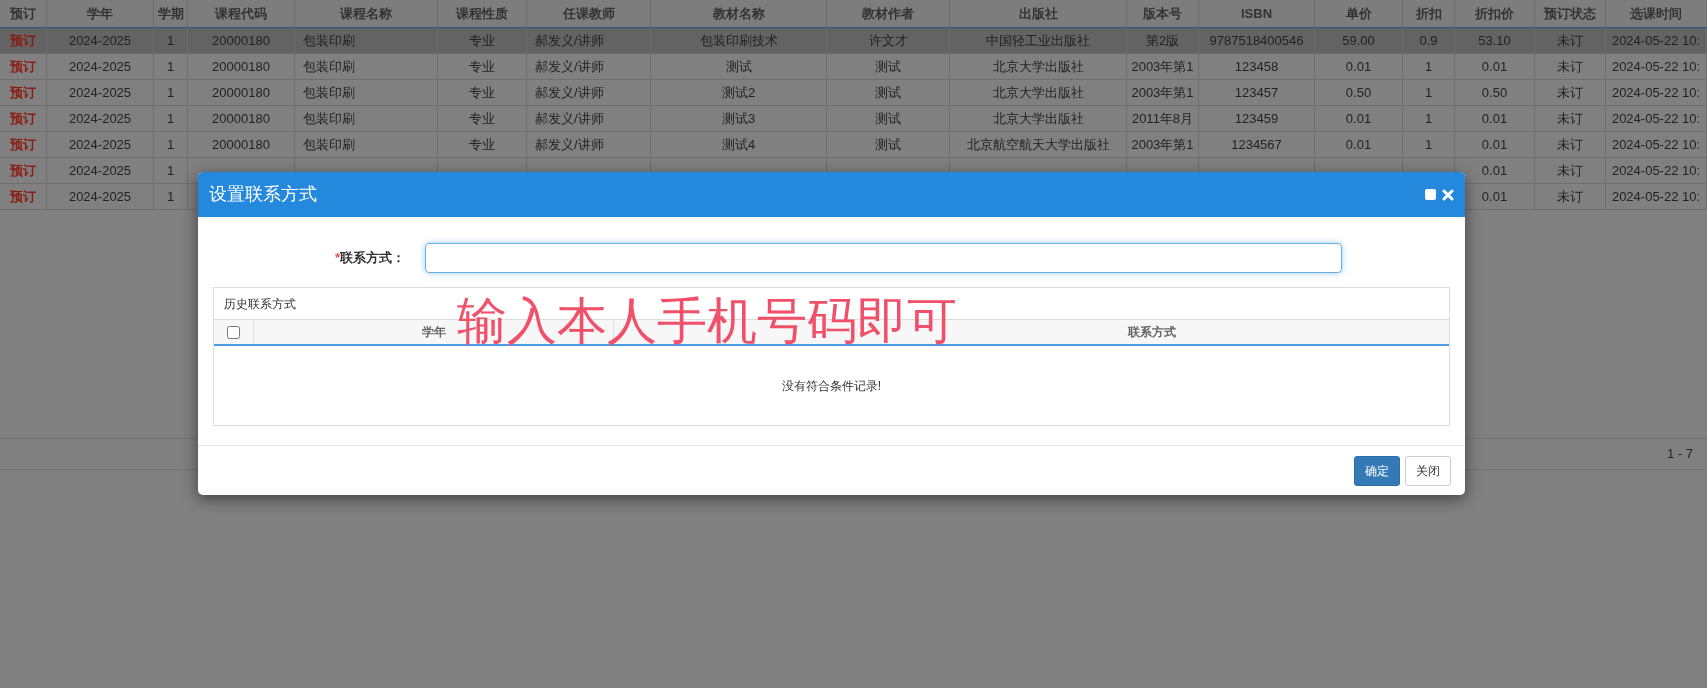 The image size is (1707, 688). Describe the element at coordinates (831, 386) in the screenshot. I see `empty-message: 没有符合条件记录!` at that location.